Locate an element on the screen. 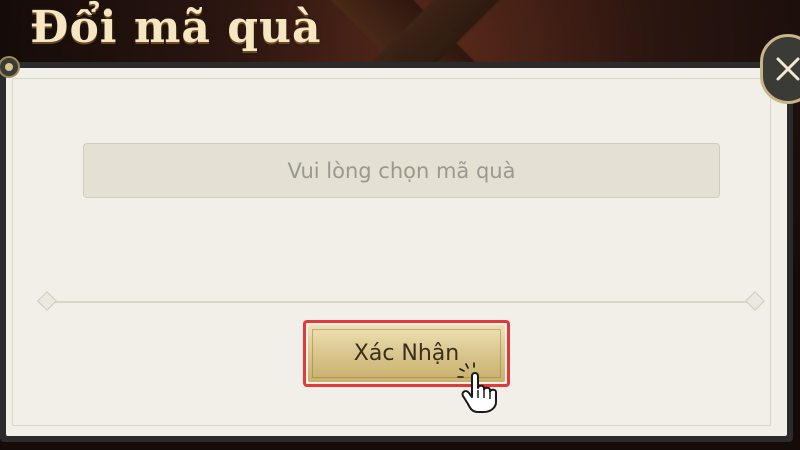  background-decoration is located at coordinates (430, 35).